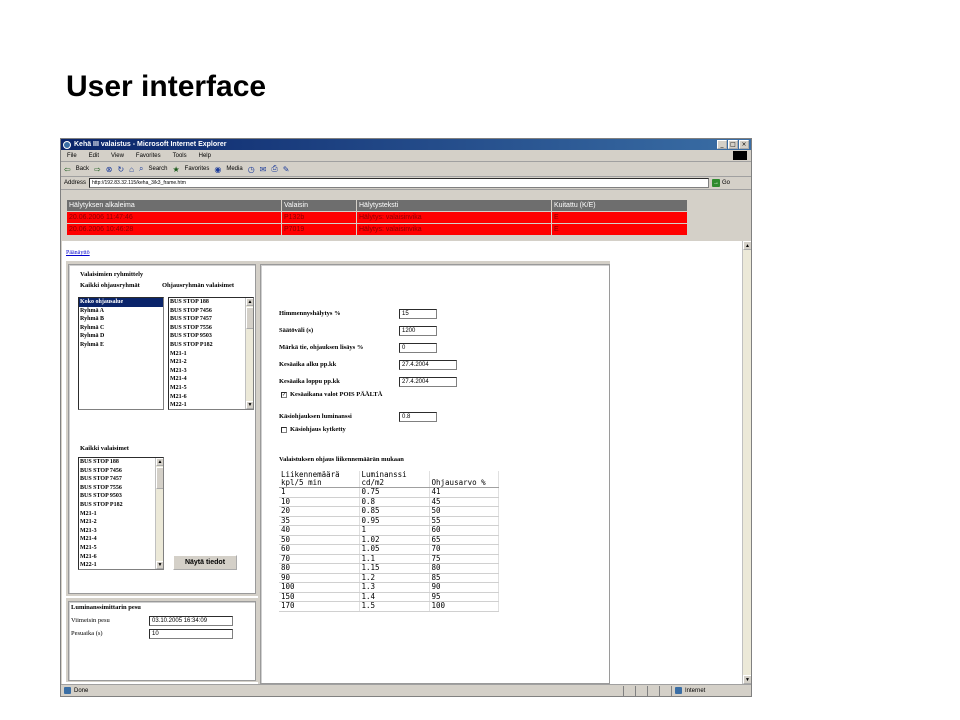 This screenshot has width=960, height=720. Describe the element at coordinates (394, 492) in the screenshot. I see `traffic-cell: 0.75` at that location.